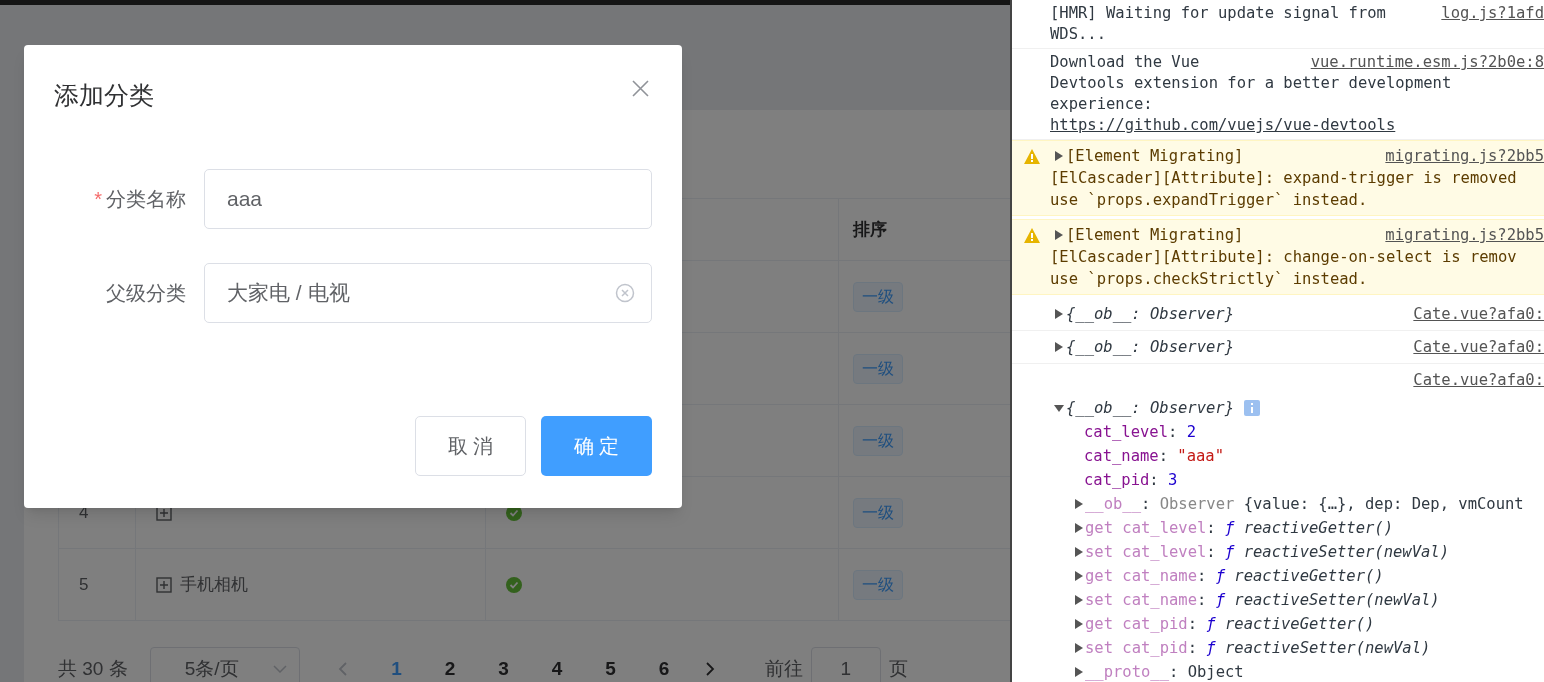 This screenshot has height=682, width=1544. I want to click on log-message: experience:, so click(1101, 104).